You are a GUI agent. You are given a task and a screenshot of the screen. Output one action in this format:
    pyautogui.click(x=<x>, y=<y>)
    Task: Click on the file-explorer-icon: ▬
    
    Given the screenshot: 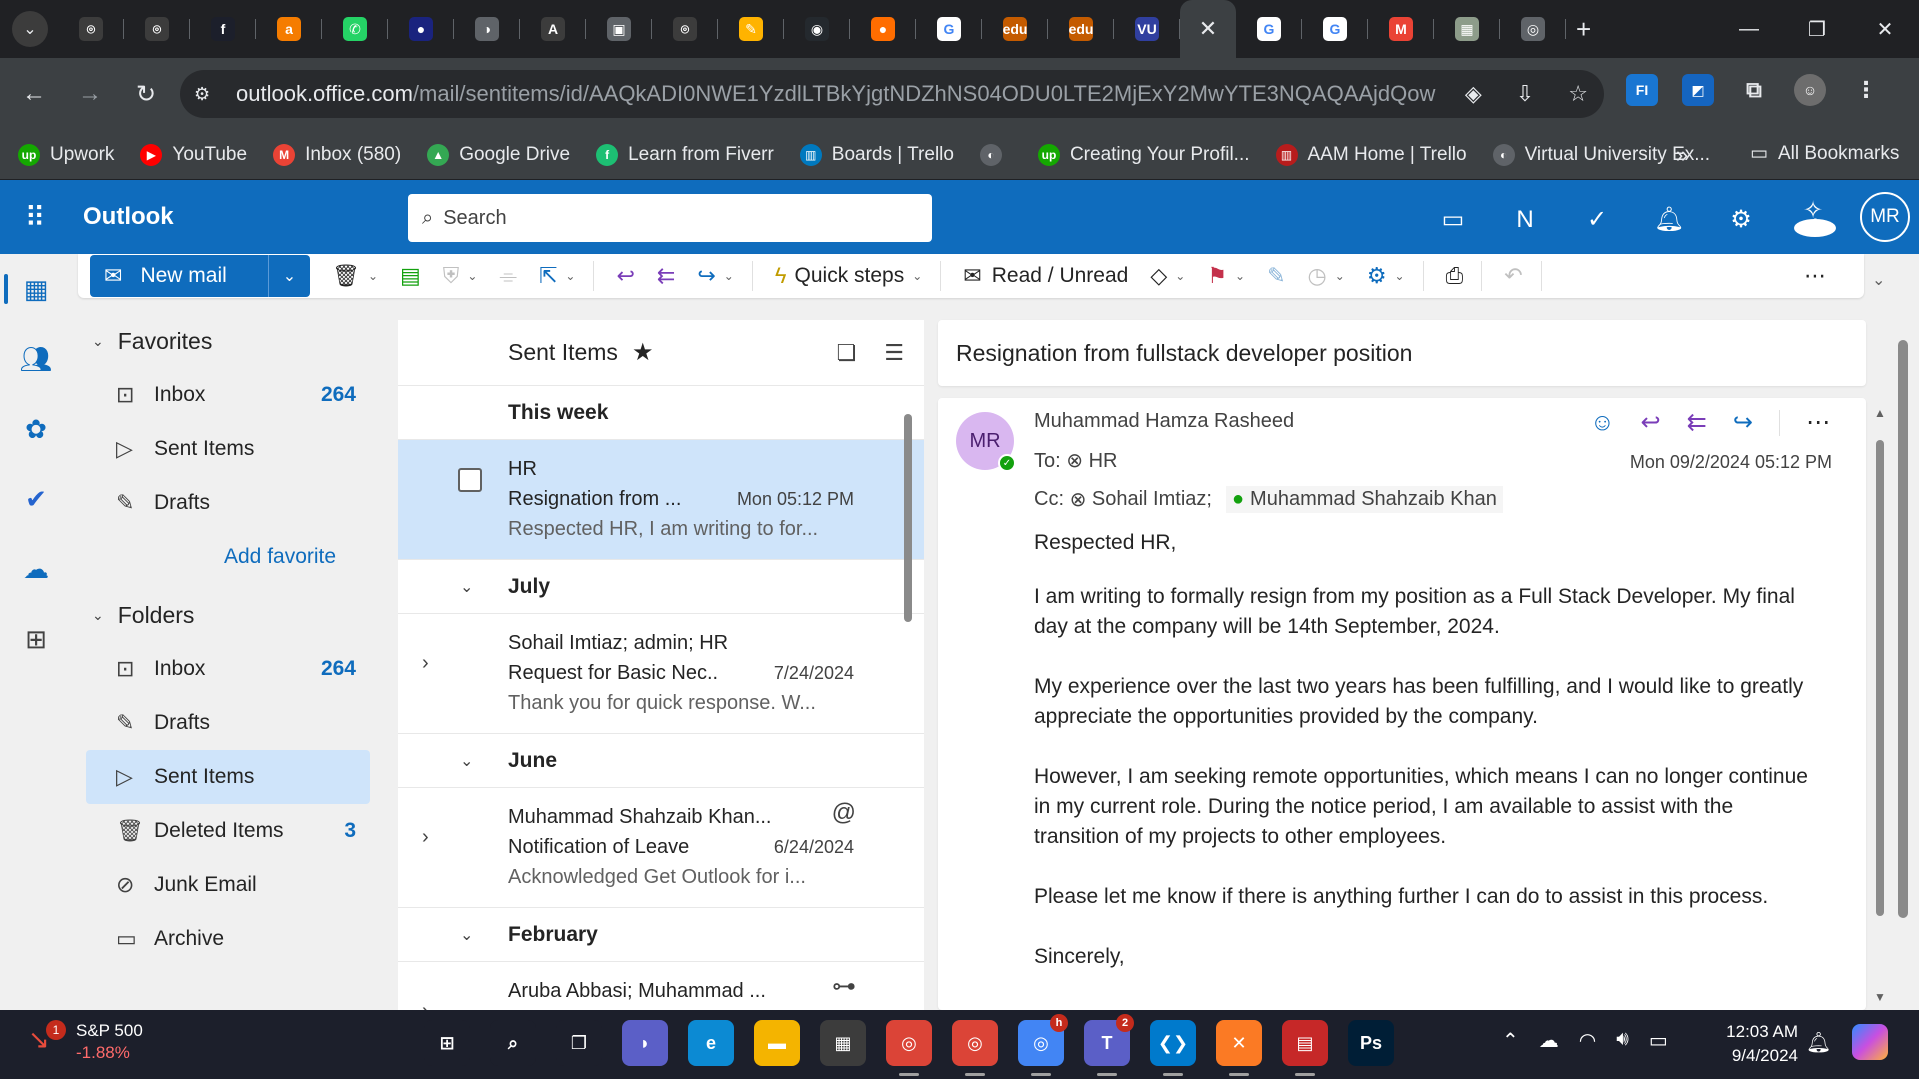 What is the action you would take?
    pyautogui.click(x=777, y=1043)
    